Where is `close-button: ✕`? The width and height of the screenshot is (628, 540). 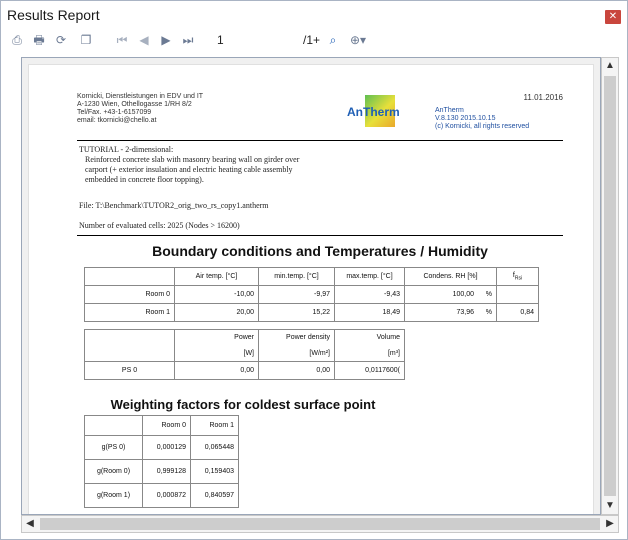
close-button: ✕ is located at coordinates (613, 17).